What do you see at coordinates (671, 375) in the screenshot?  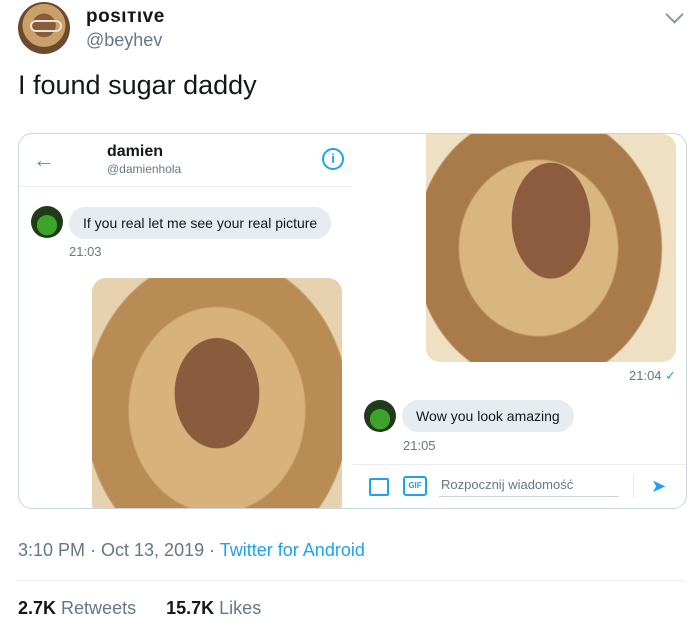 I see `read-check-icon: ✓` at bounding box center [671, 375].